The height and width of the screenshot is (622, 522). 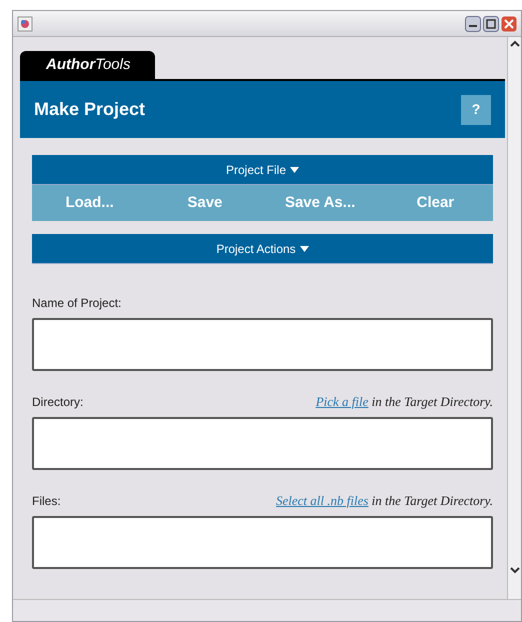 What do you see at coordinates (262, 170) in the screenshot?
I see `section-header: Project File` at bounding box center [262, 170].